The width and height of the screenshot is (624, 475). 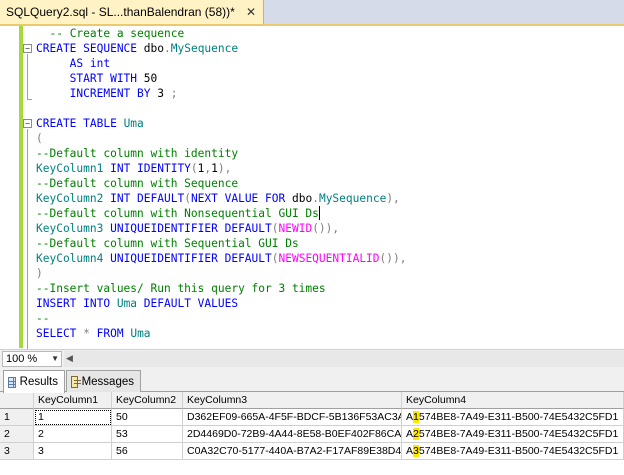 What do you see at coordinates (73, 417) in the screenshot?
I see `grid-cell: 1` at bounding box center [73, 417].